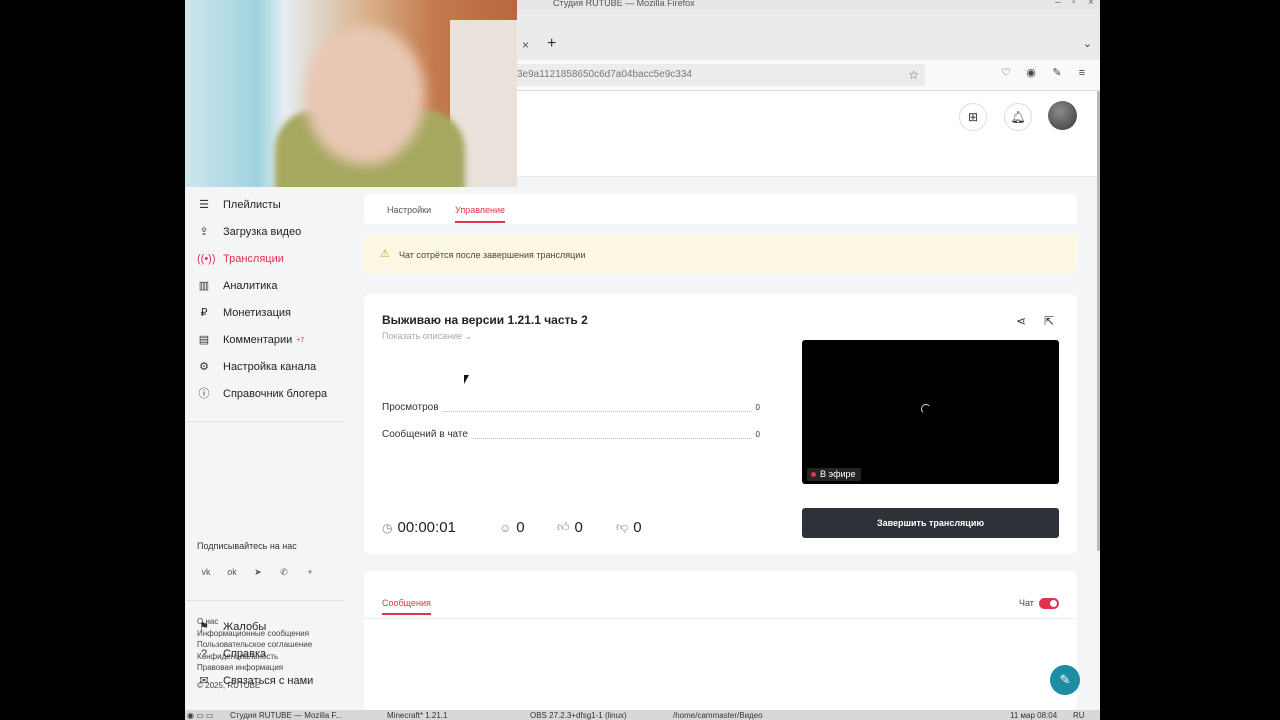 The image size is (1280, 720). I want to click on taskbar-item-minecraft: Minecraft* 1.21.1, so click(417, 715).